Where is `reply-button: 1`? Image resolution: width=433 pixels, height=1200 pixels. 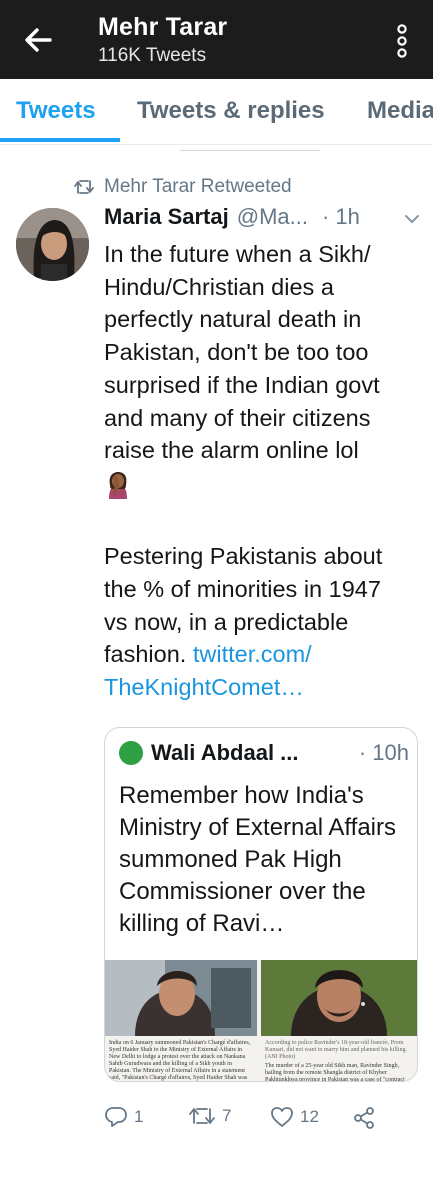
reply-button: 1 is located at coordinates (123, 1117).